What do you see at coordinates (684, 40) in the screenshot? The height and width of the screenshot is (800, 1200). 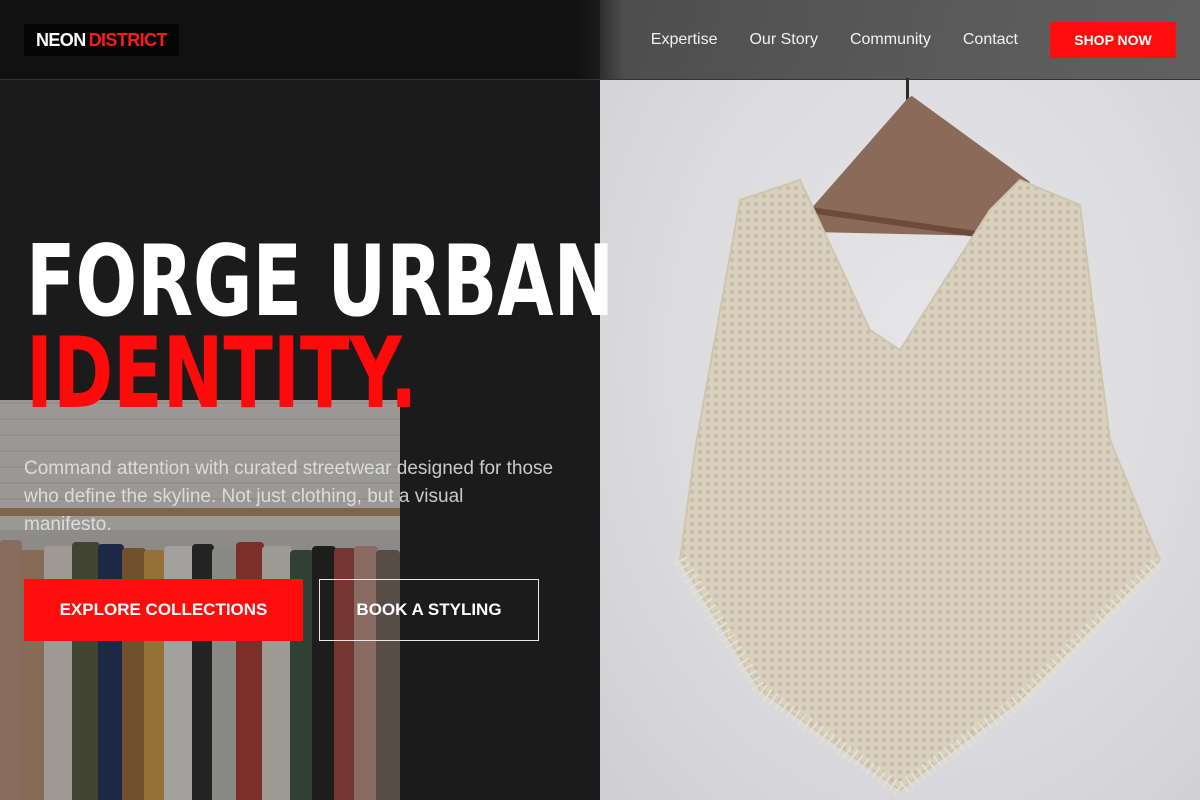 I see `nav-link-expertise: Expertise` at bounding box center [684, 40].